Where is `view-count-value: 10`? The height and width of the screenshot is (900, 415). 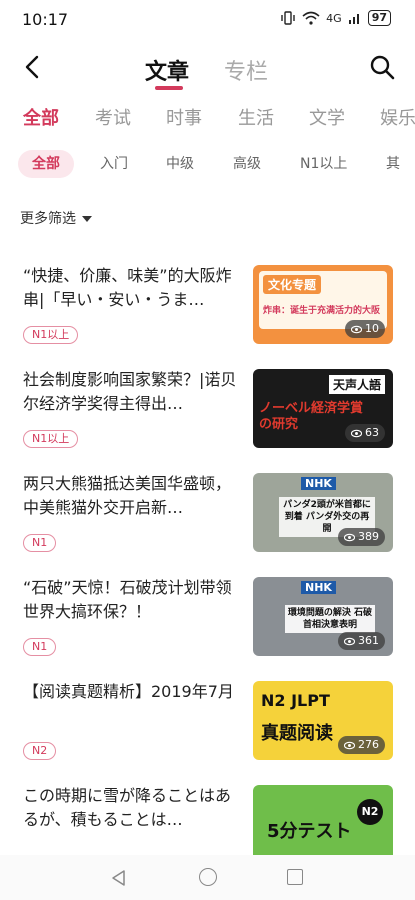
view-count-value: 10 is located at coordinates (372, 328).